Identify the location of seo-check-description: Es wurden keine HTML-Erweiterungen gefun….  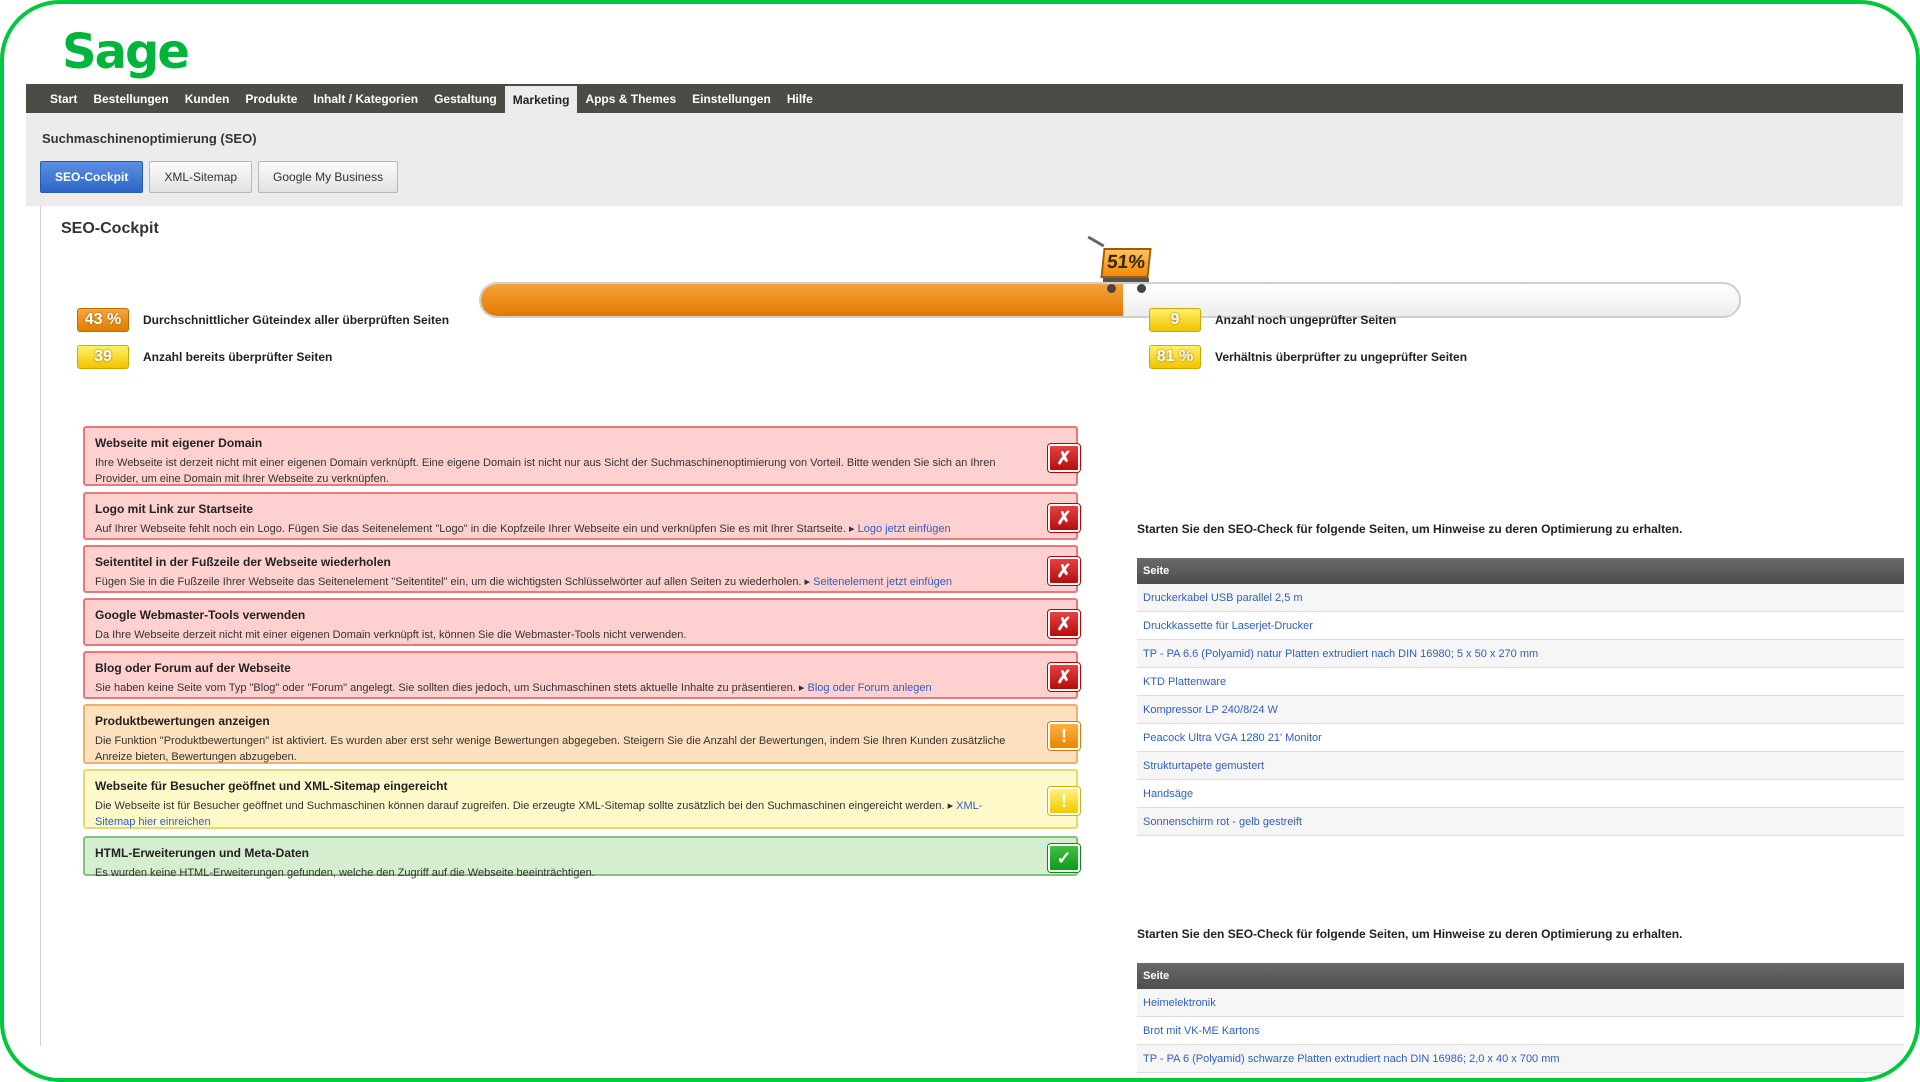
(555, 873).